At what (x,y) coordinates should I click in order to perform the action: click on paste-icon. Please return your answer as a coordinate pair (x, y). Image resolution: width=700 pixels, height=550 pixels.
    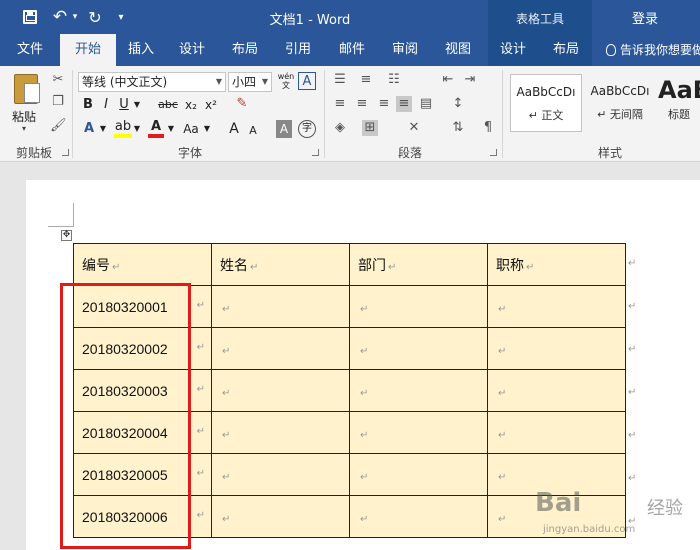
    Looking at the image, I should click on (27, 89).